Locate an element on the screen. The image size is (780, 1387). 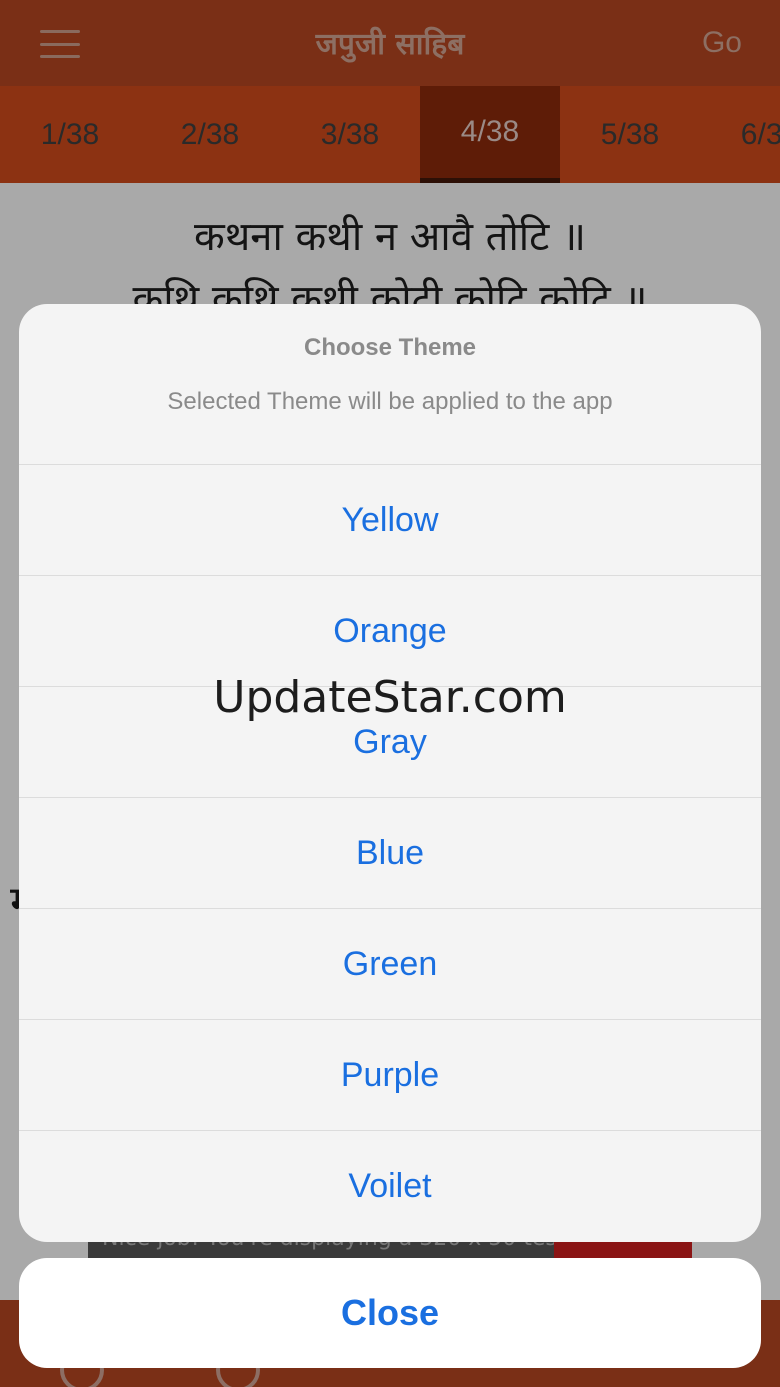
theme-option-voilet: Voilet is located at coordinates (390, 1186).